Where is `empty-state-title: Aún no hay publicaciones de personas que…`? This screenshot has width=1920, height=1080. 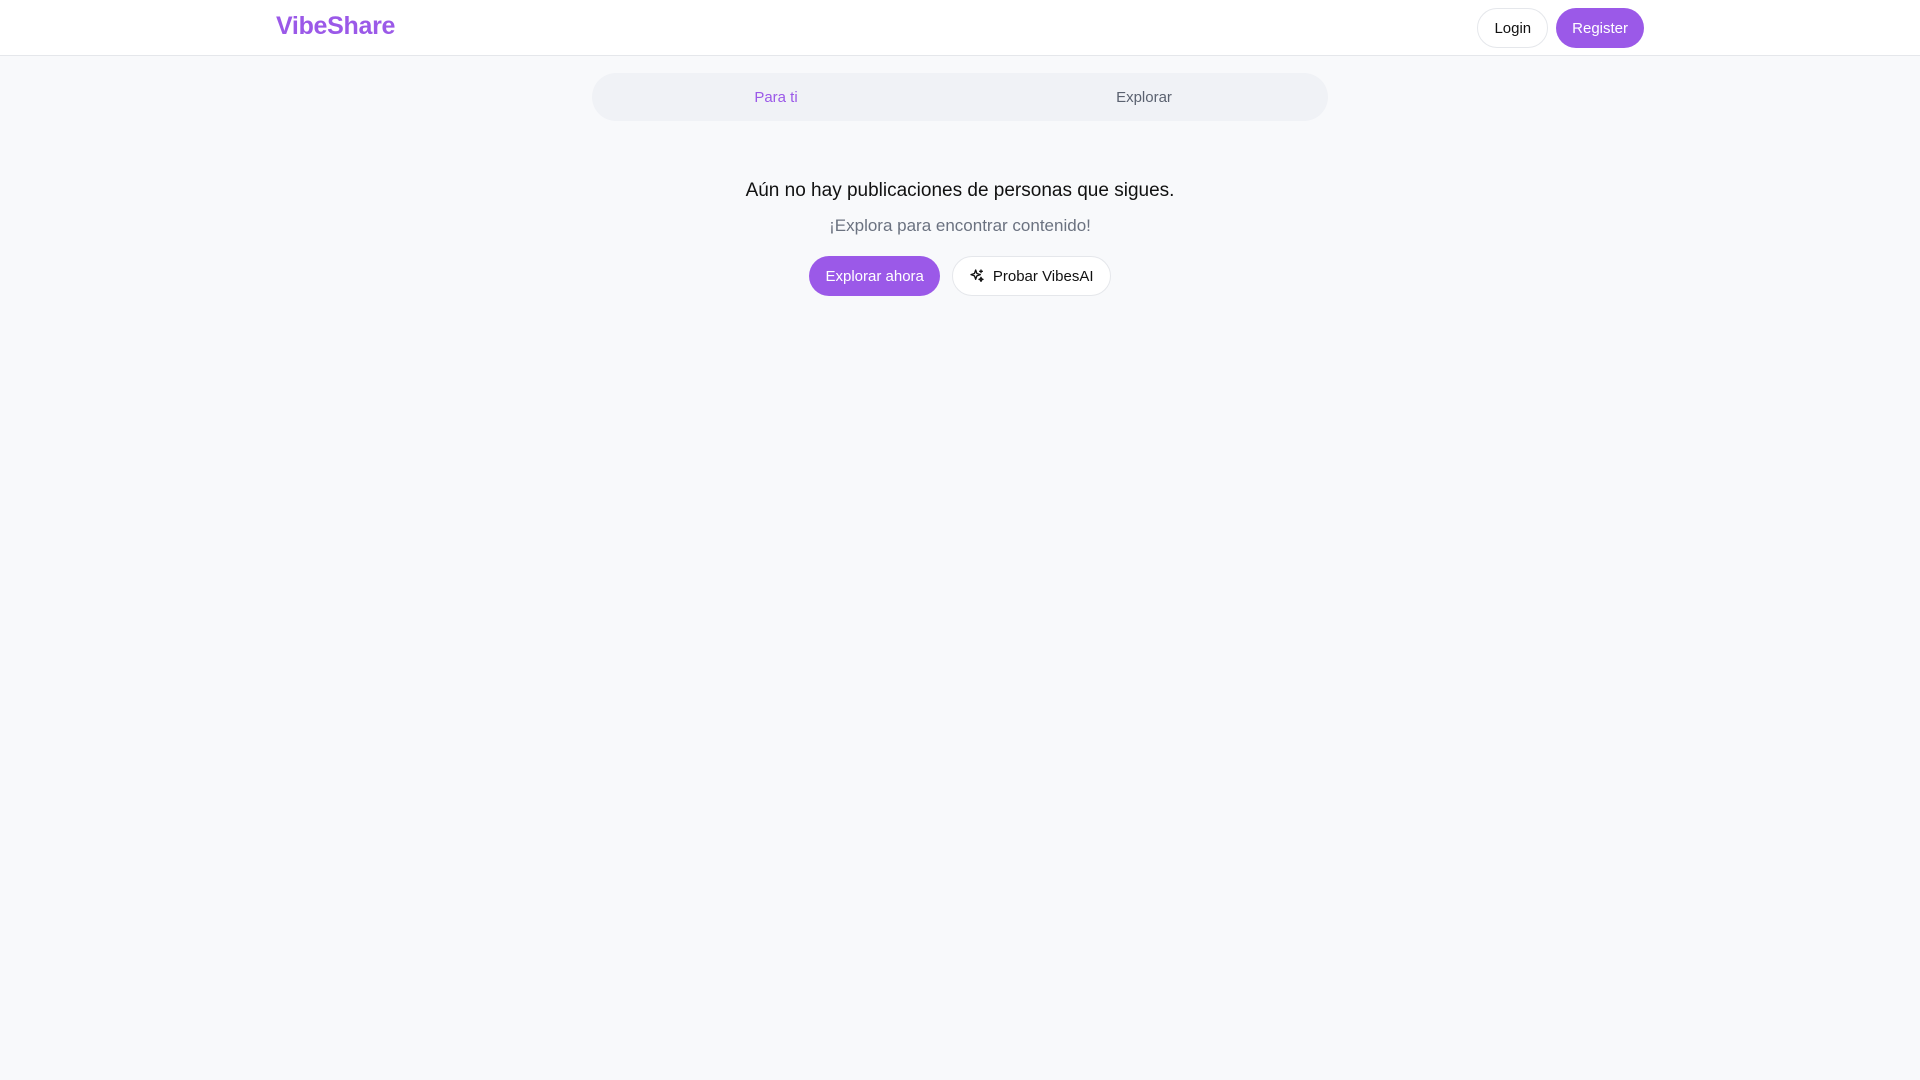 empty-state-title: Aún no hay publicaciones de personas que… is located at coordinates (960, 190).